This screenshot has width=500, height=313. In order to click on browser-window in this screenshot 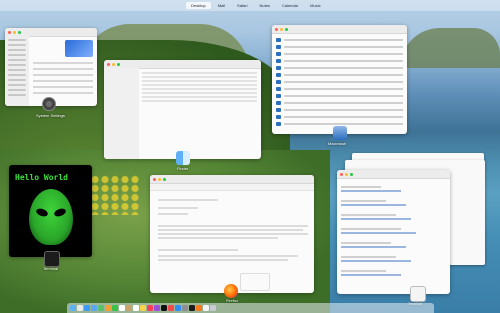, I will do `click(232, 234)`.